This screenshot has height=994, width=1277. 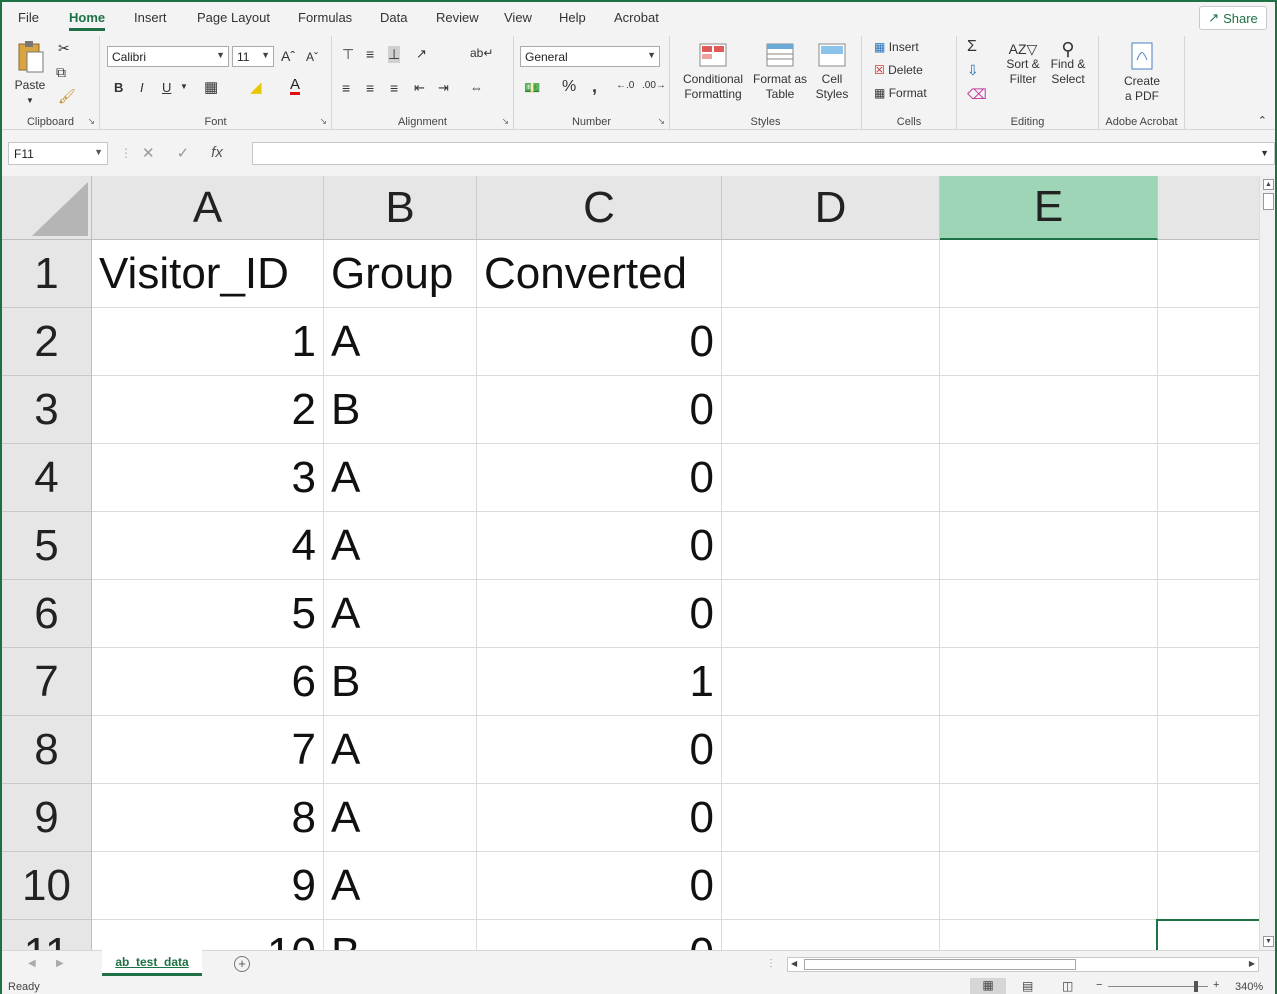 I want to click on cell-a9: 8, so click(x=208, y=818).